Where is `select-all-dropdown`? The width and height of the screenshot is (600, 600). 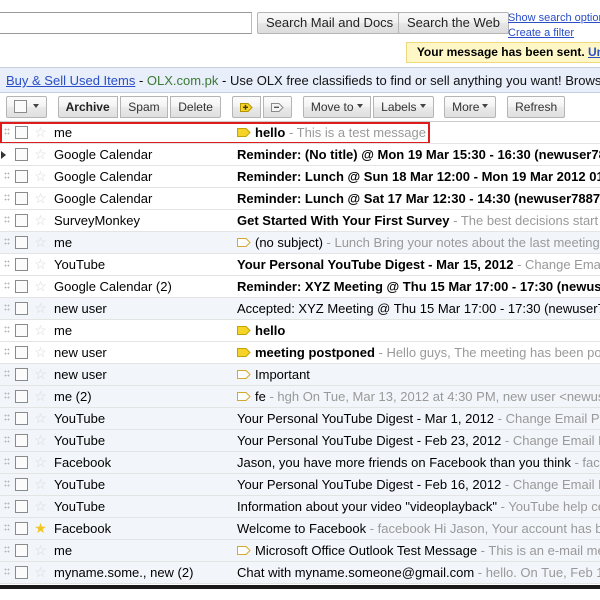
select-all-dropdown is located at coordinates (26, 107).